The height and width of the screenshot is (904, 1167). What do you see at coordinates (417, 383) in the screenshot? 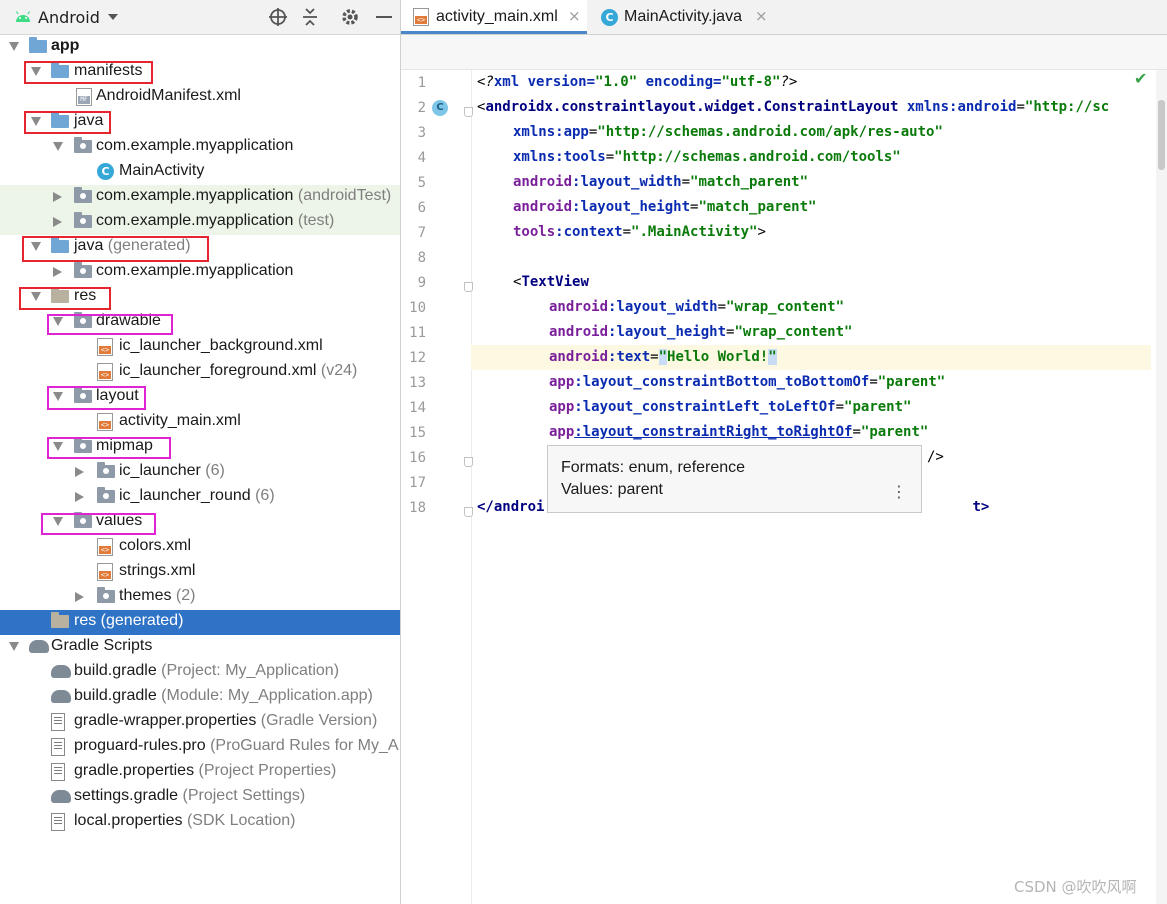
I see `line-number: 13` at bounding box center [417, 383].